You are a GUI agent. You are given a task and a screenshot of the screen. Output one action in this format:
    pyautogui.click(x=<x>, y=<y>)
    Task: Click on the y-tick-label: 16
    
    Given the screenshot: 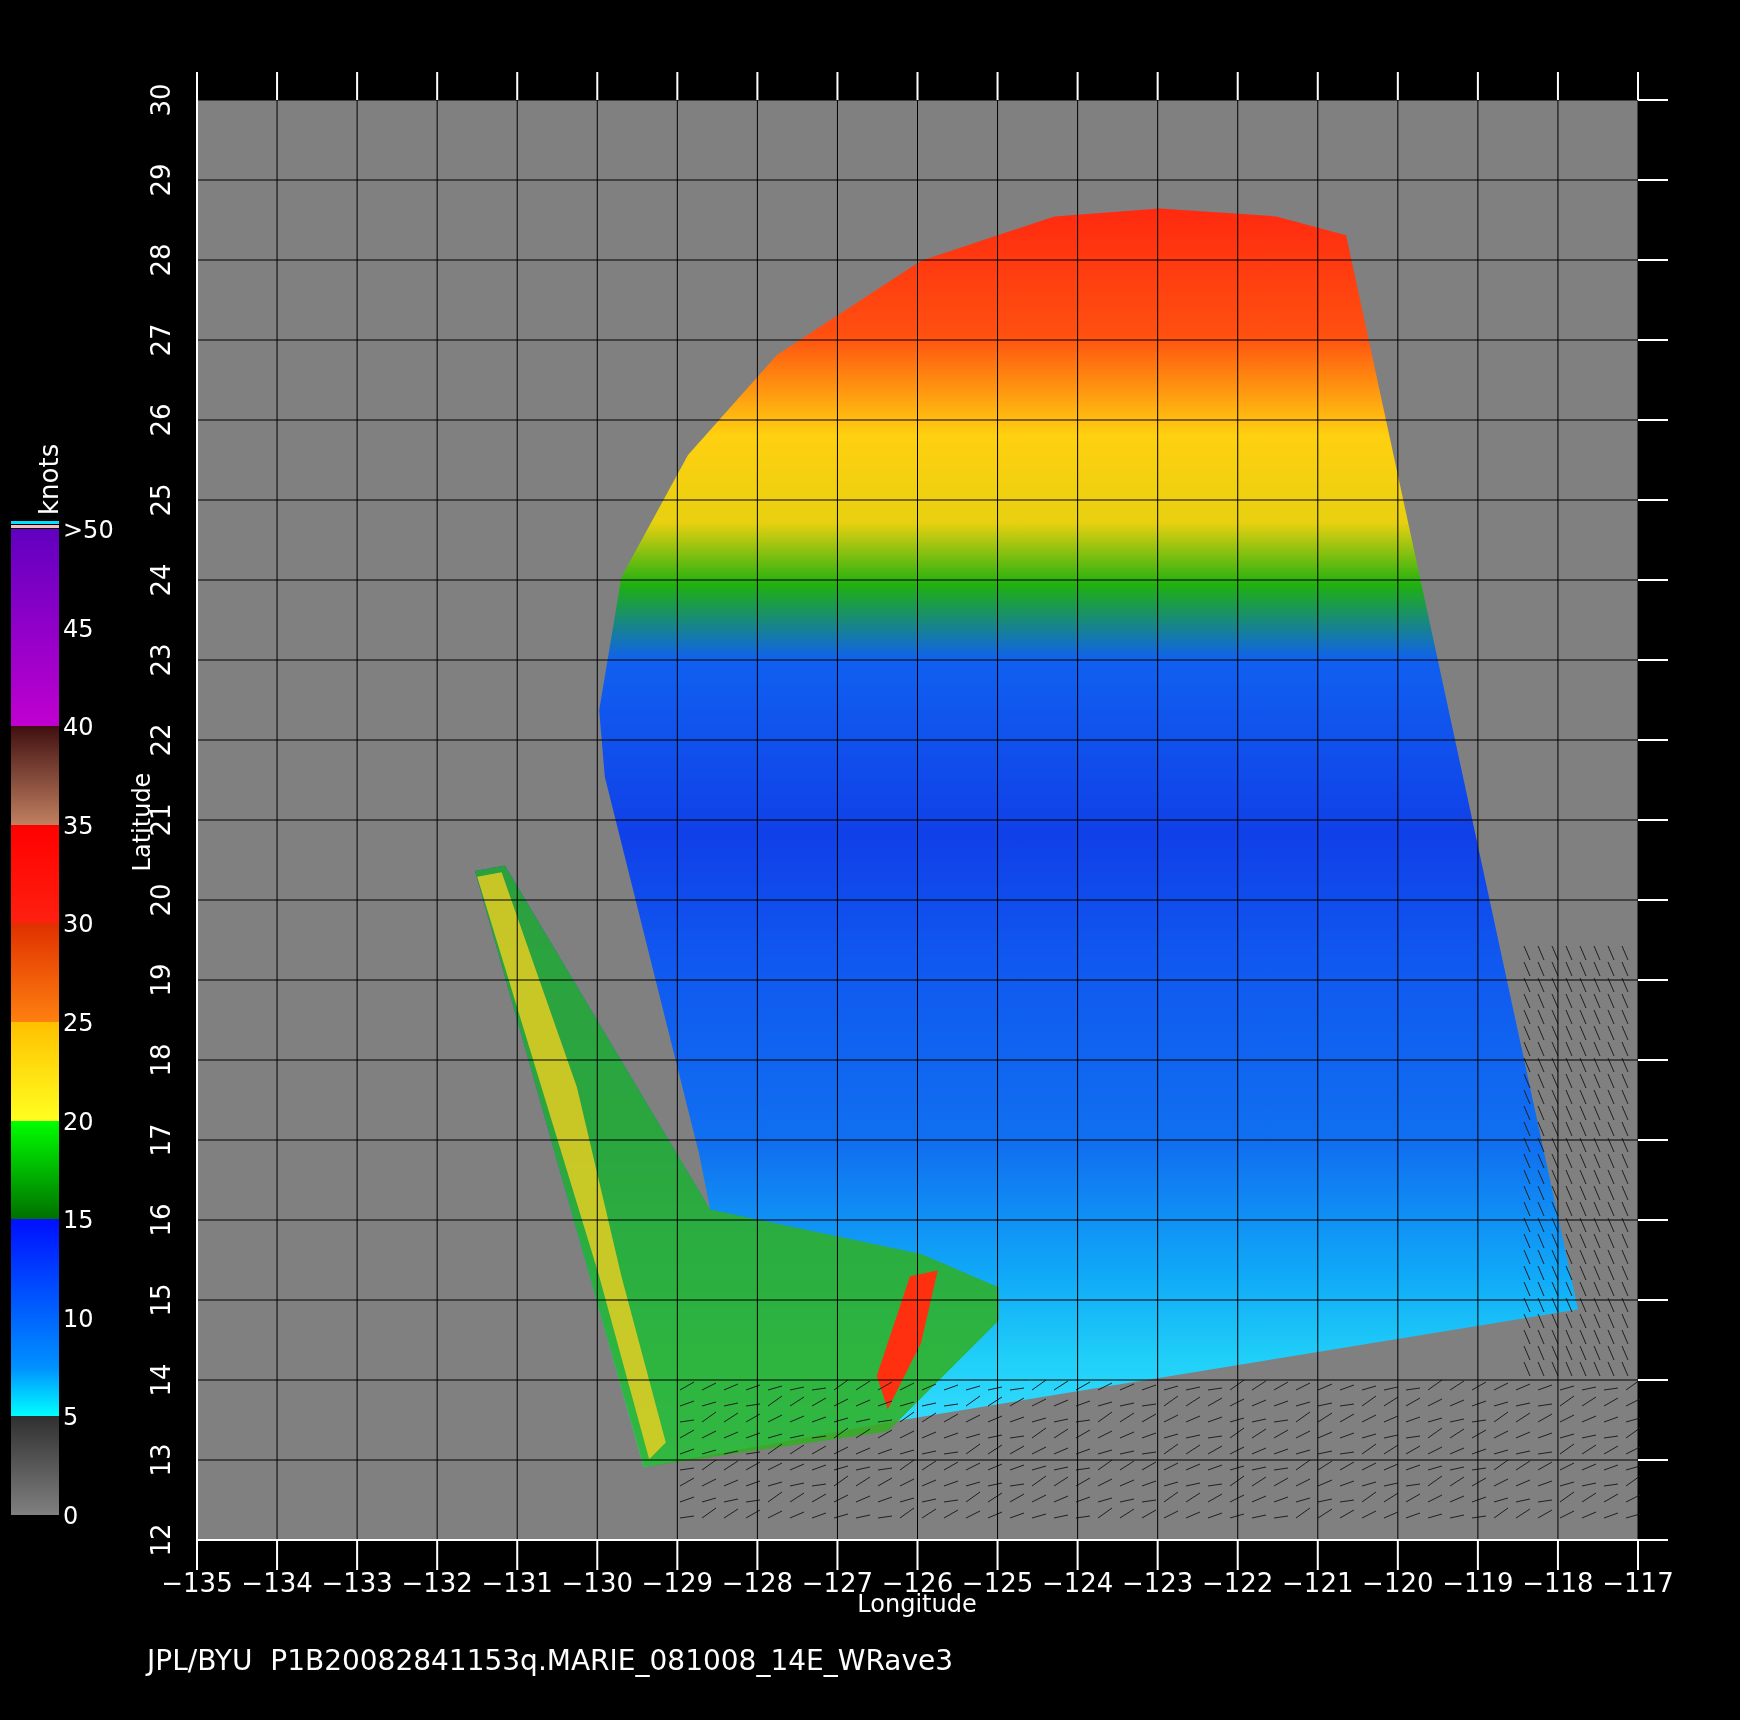 What is the action you would take?
    pyautogui.click(x=161, y=1220)
    